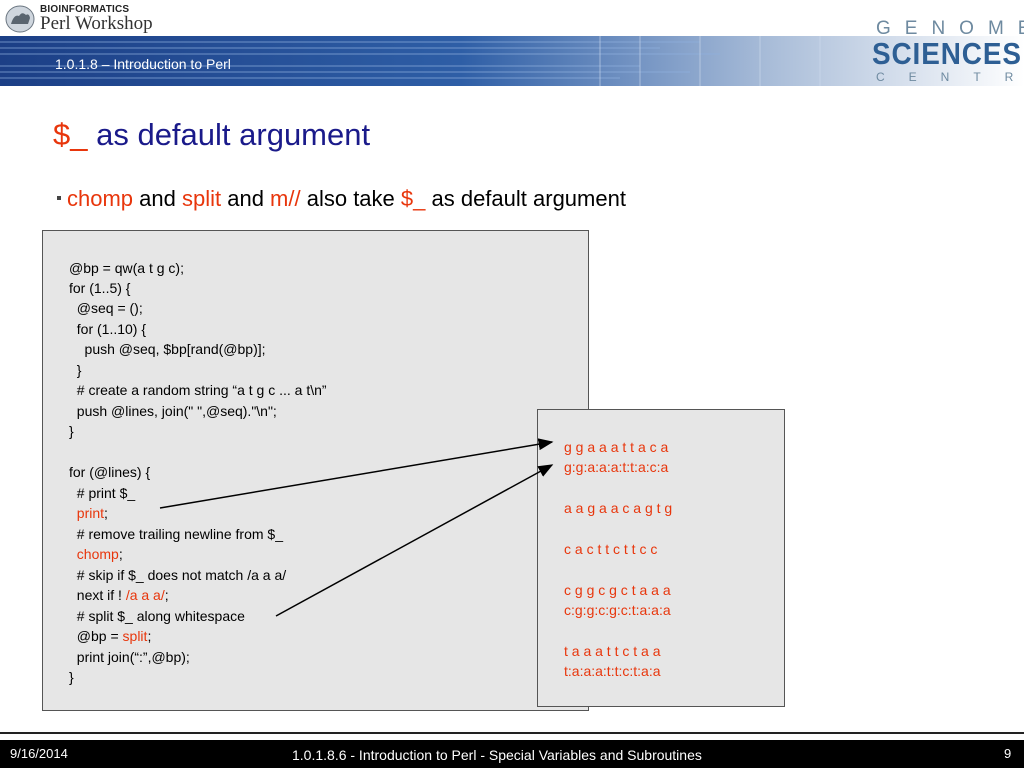  I want to click on code-line: next if ! /a a a/;, so click(119, 595).